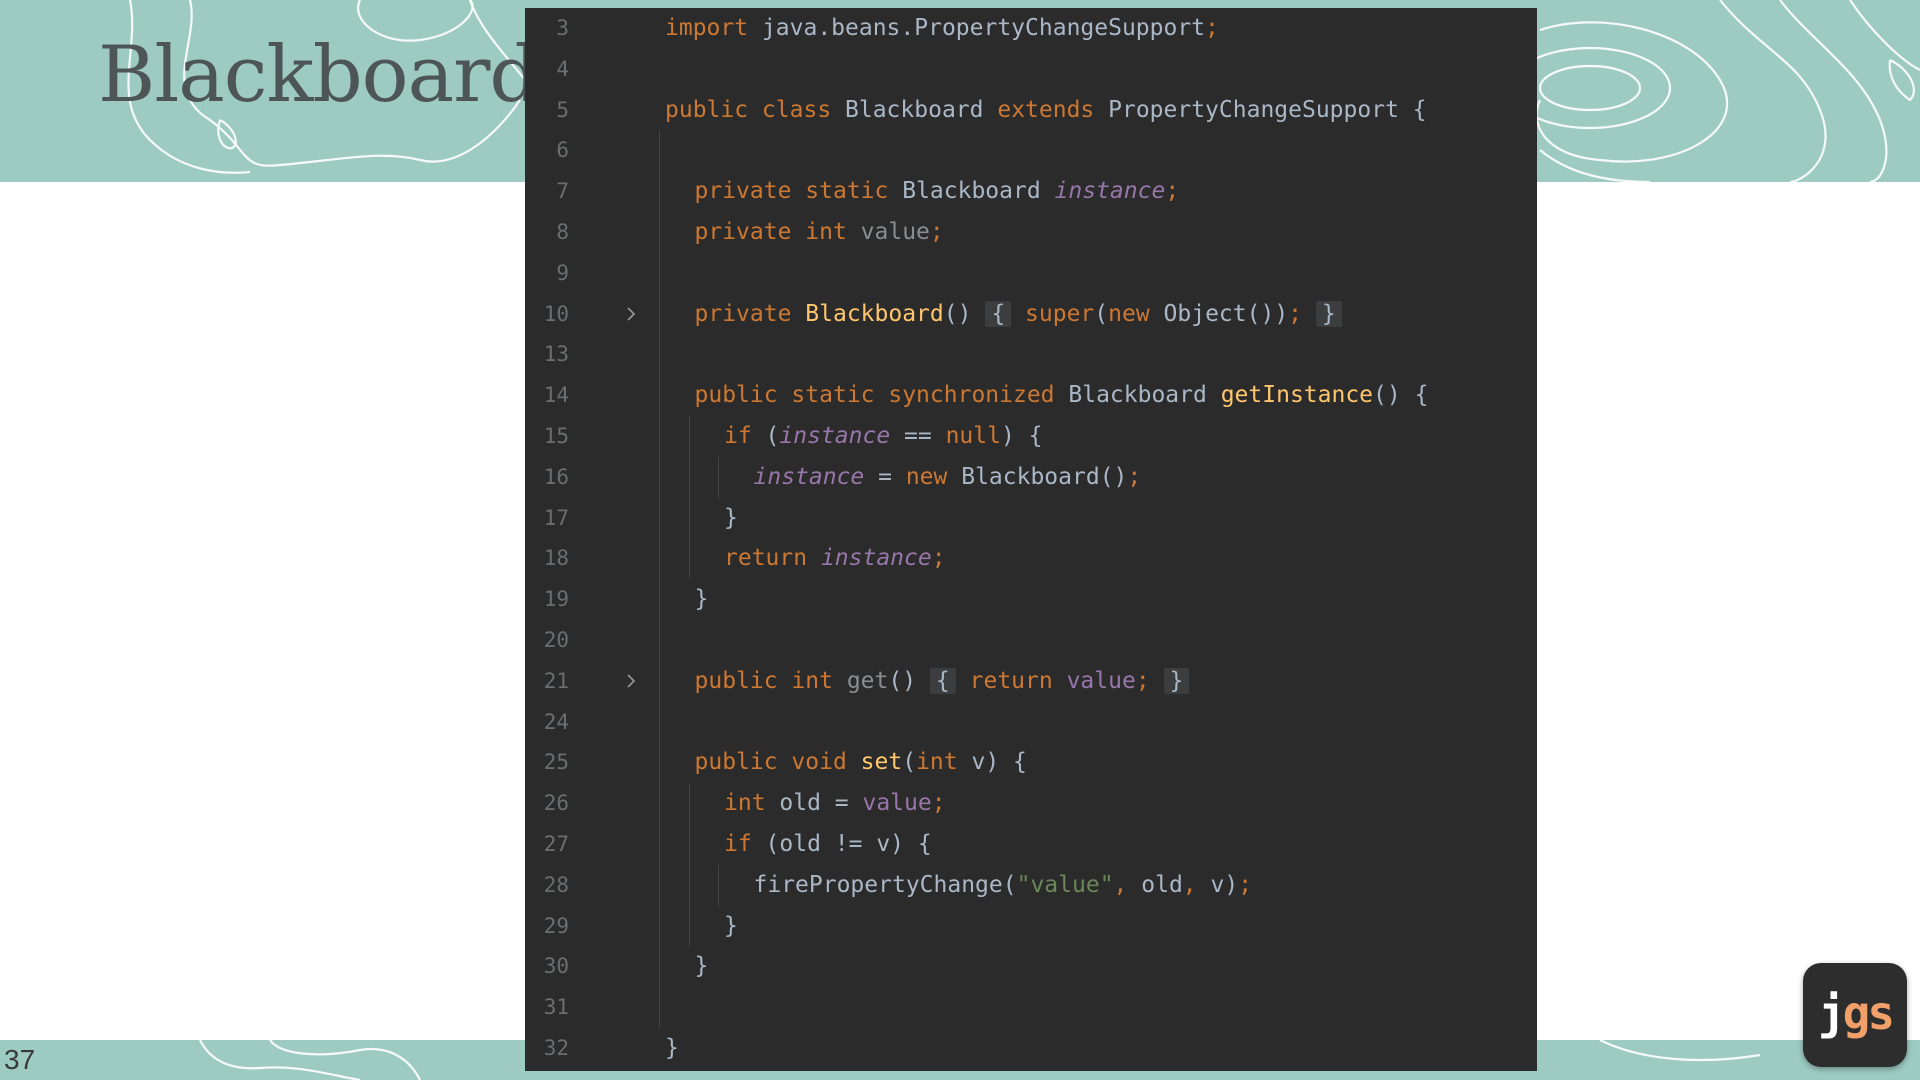  What do you see at coordinates (1031, 354) in the screenshot?
I see `code-line: 13` at bounding box center [1031, 354].